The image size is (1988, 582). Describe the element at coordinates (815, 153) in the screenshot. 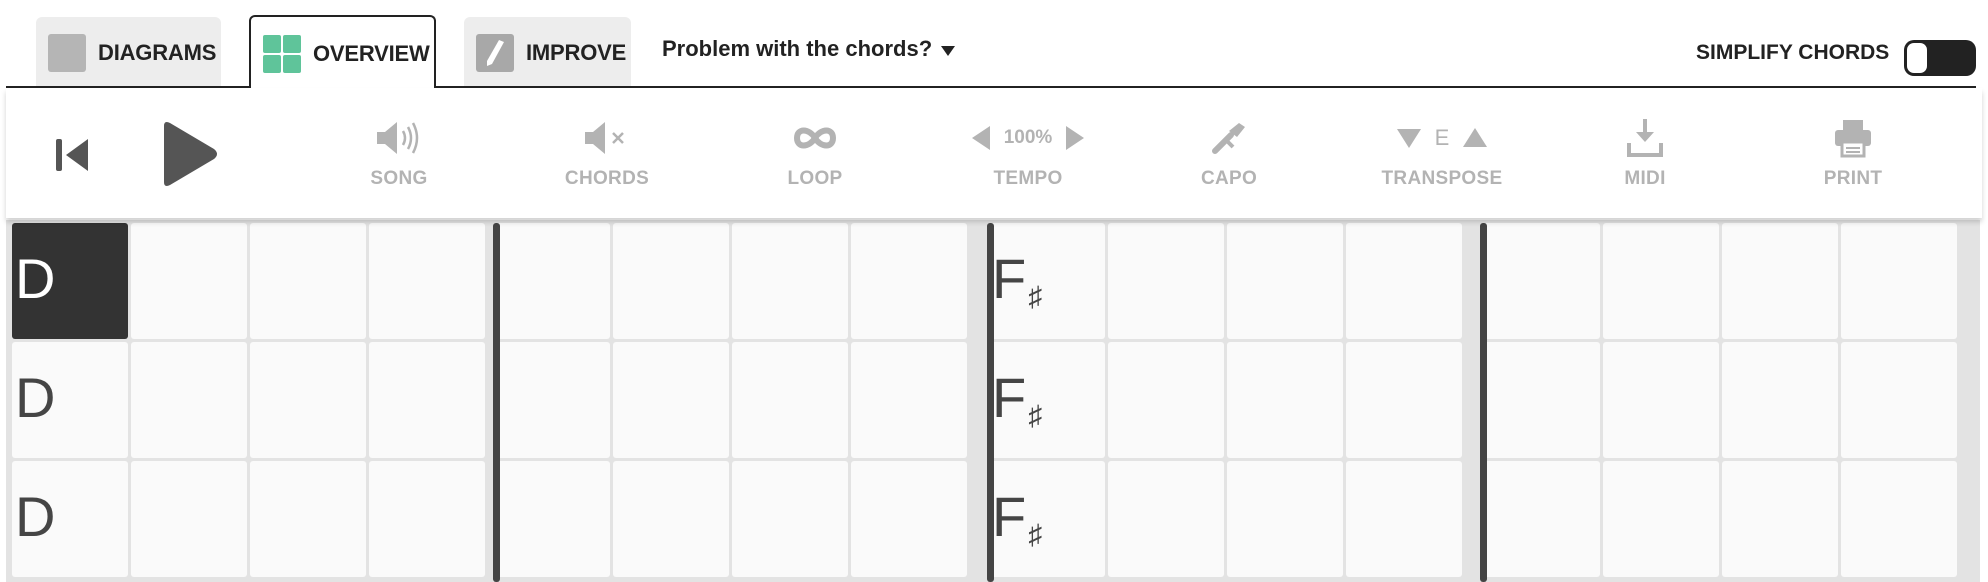

I see `loop-button: LOOP` at that location.